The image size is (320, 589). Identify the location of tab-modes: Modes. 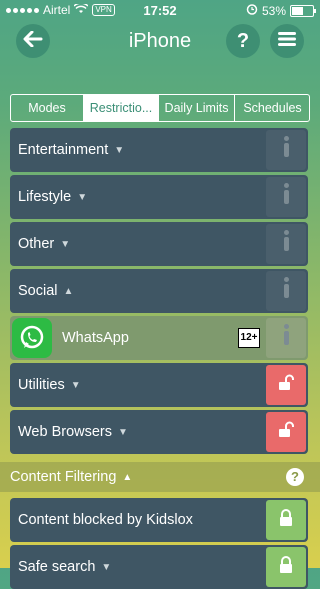
(47, 108).